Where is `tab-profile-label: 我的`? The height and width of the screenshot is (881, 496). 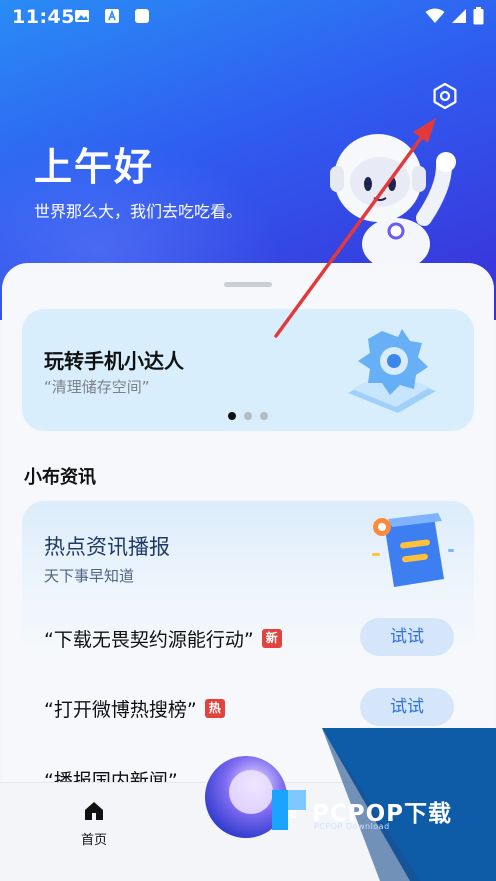 tab-profile-label: 我的 is located at coordinates (402, 840).